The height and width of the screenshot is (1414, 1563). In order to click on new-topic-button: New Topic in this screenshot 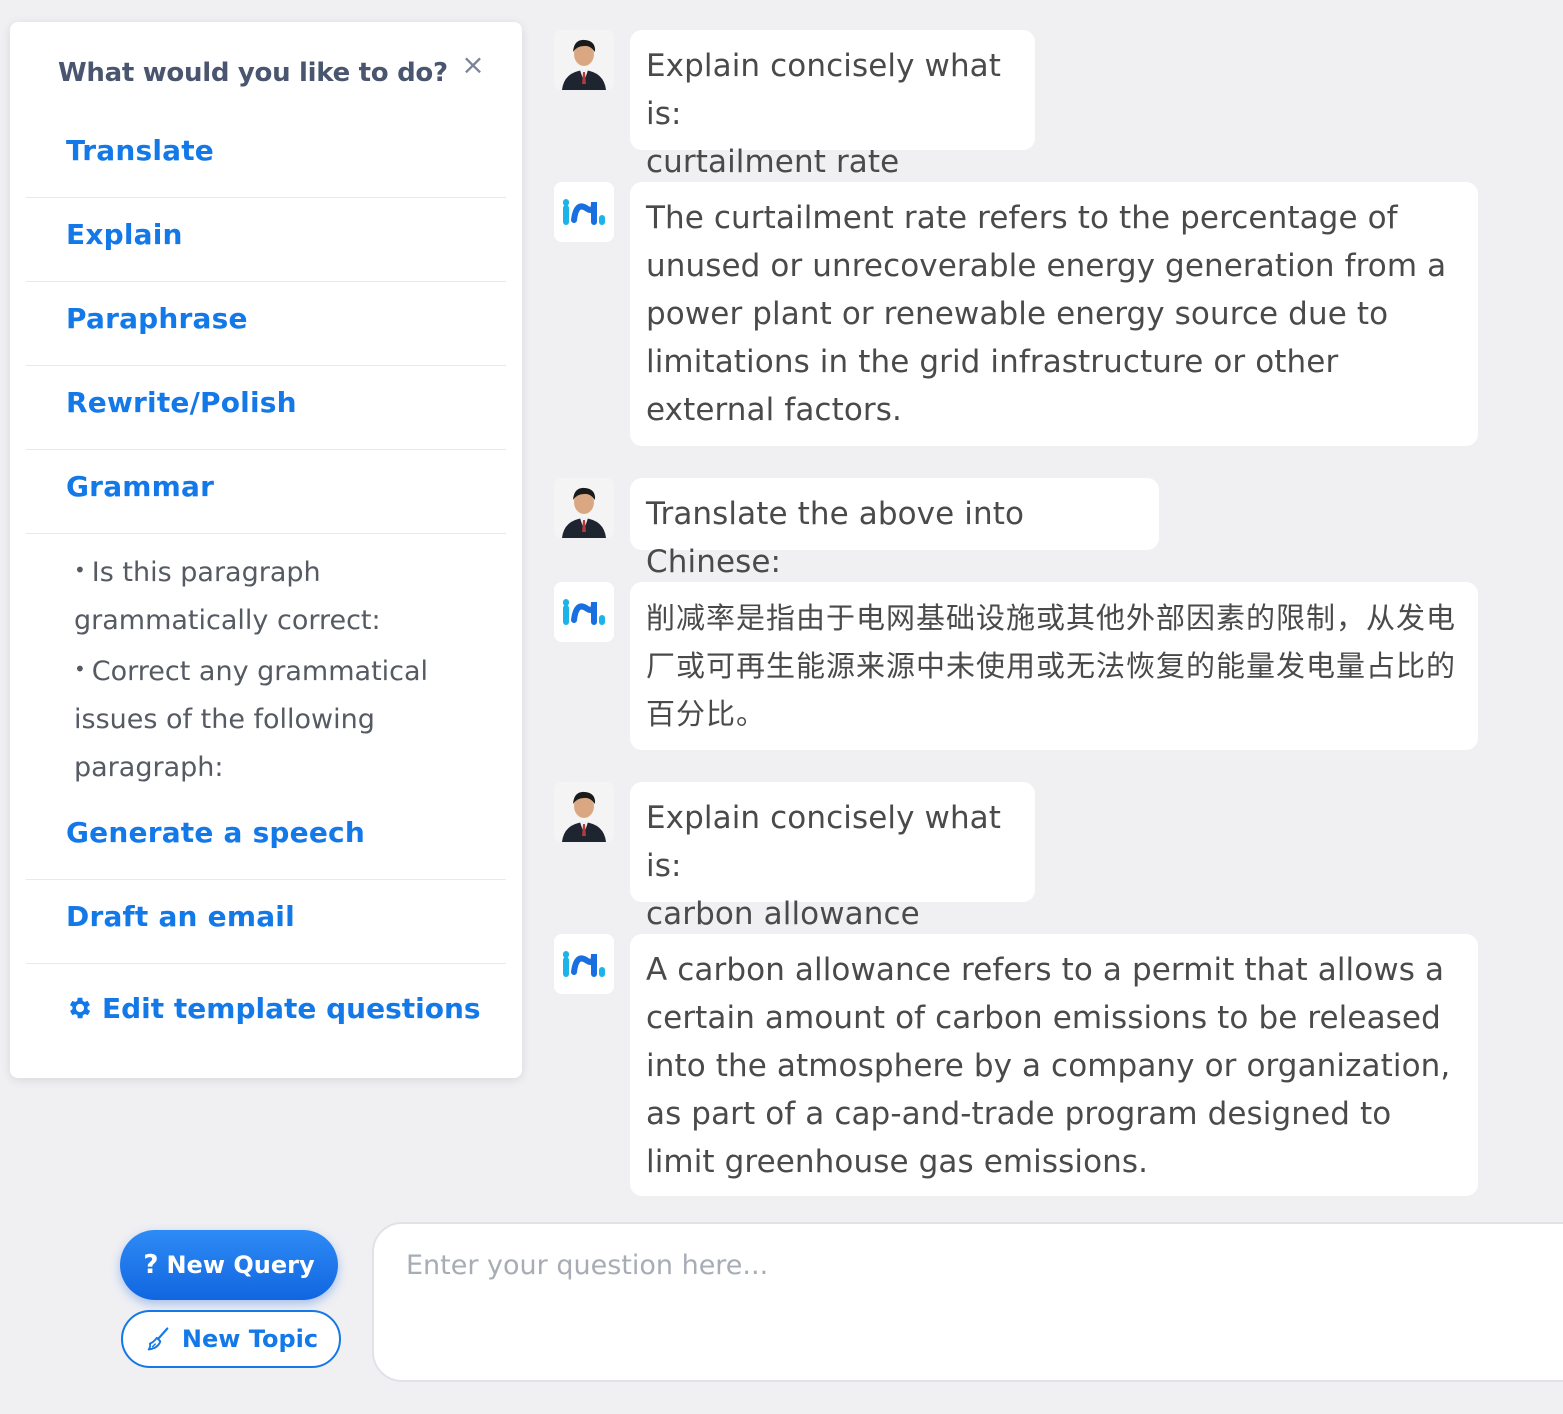, I will do `click(231, 1339)`.